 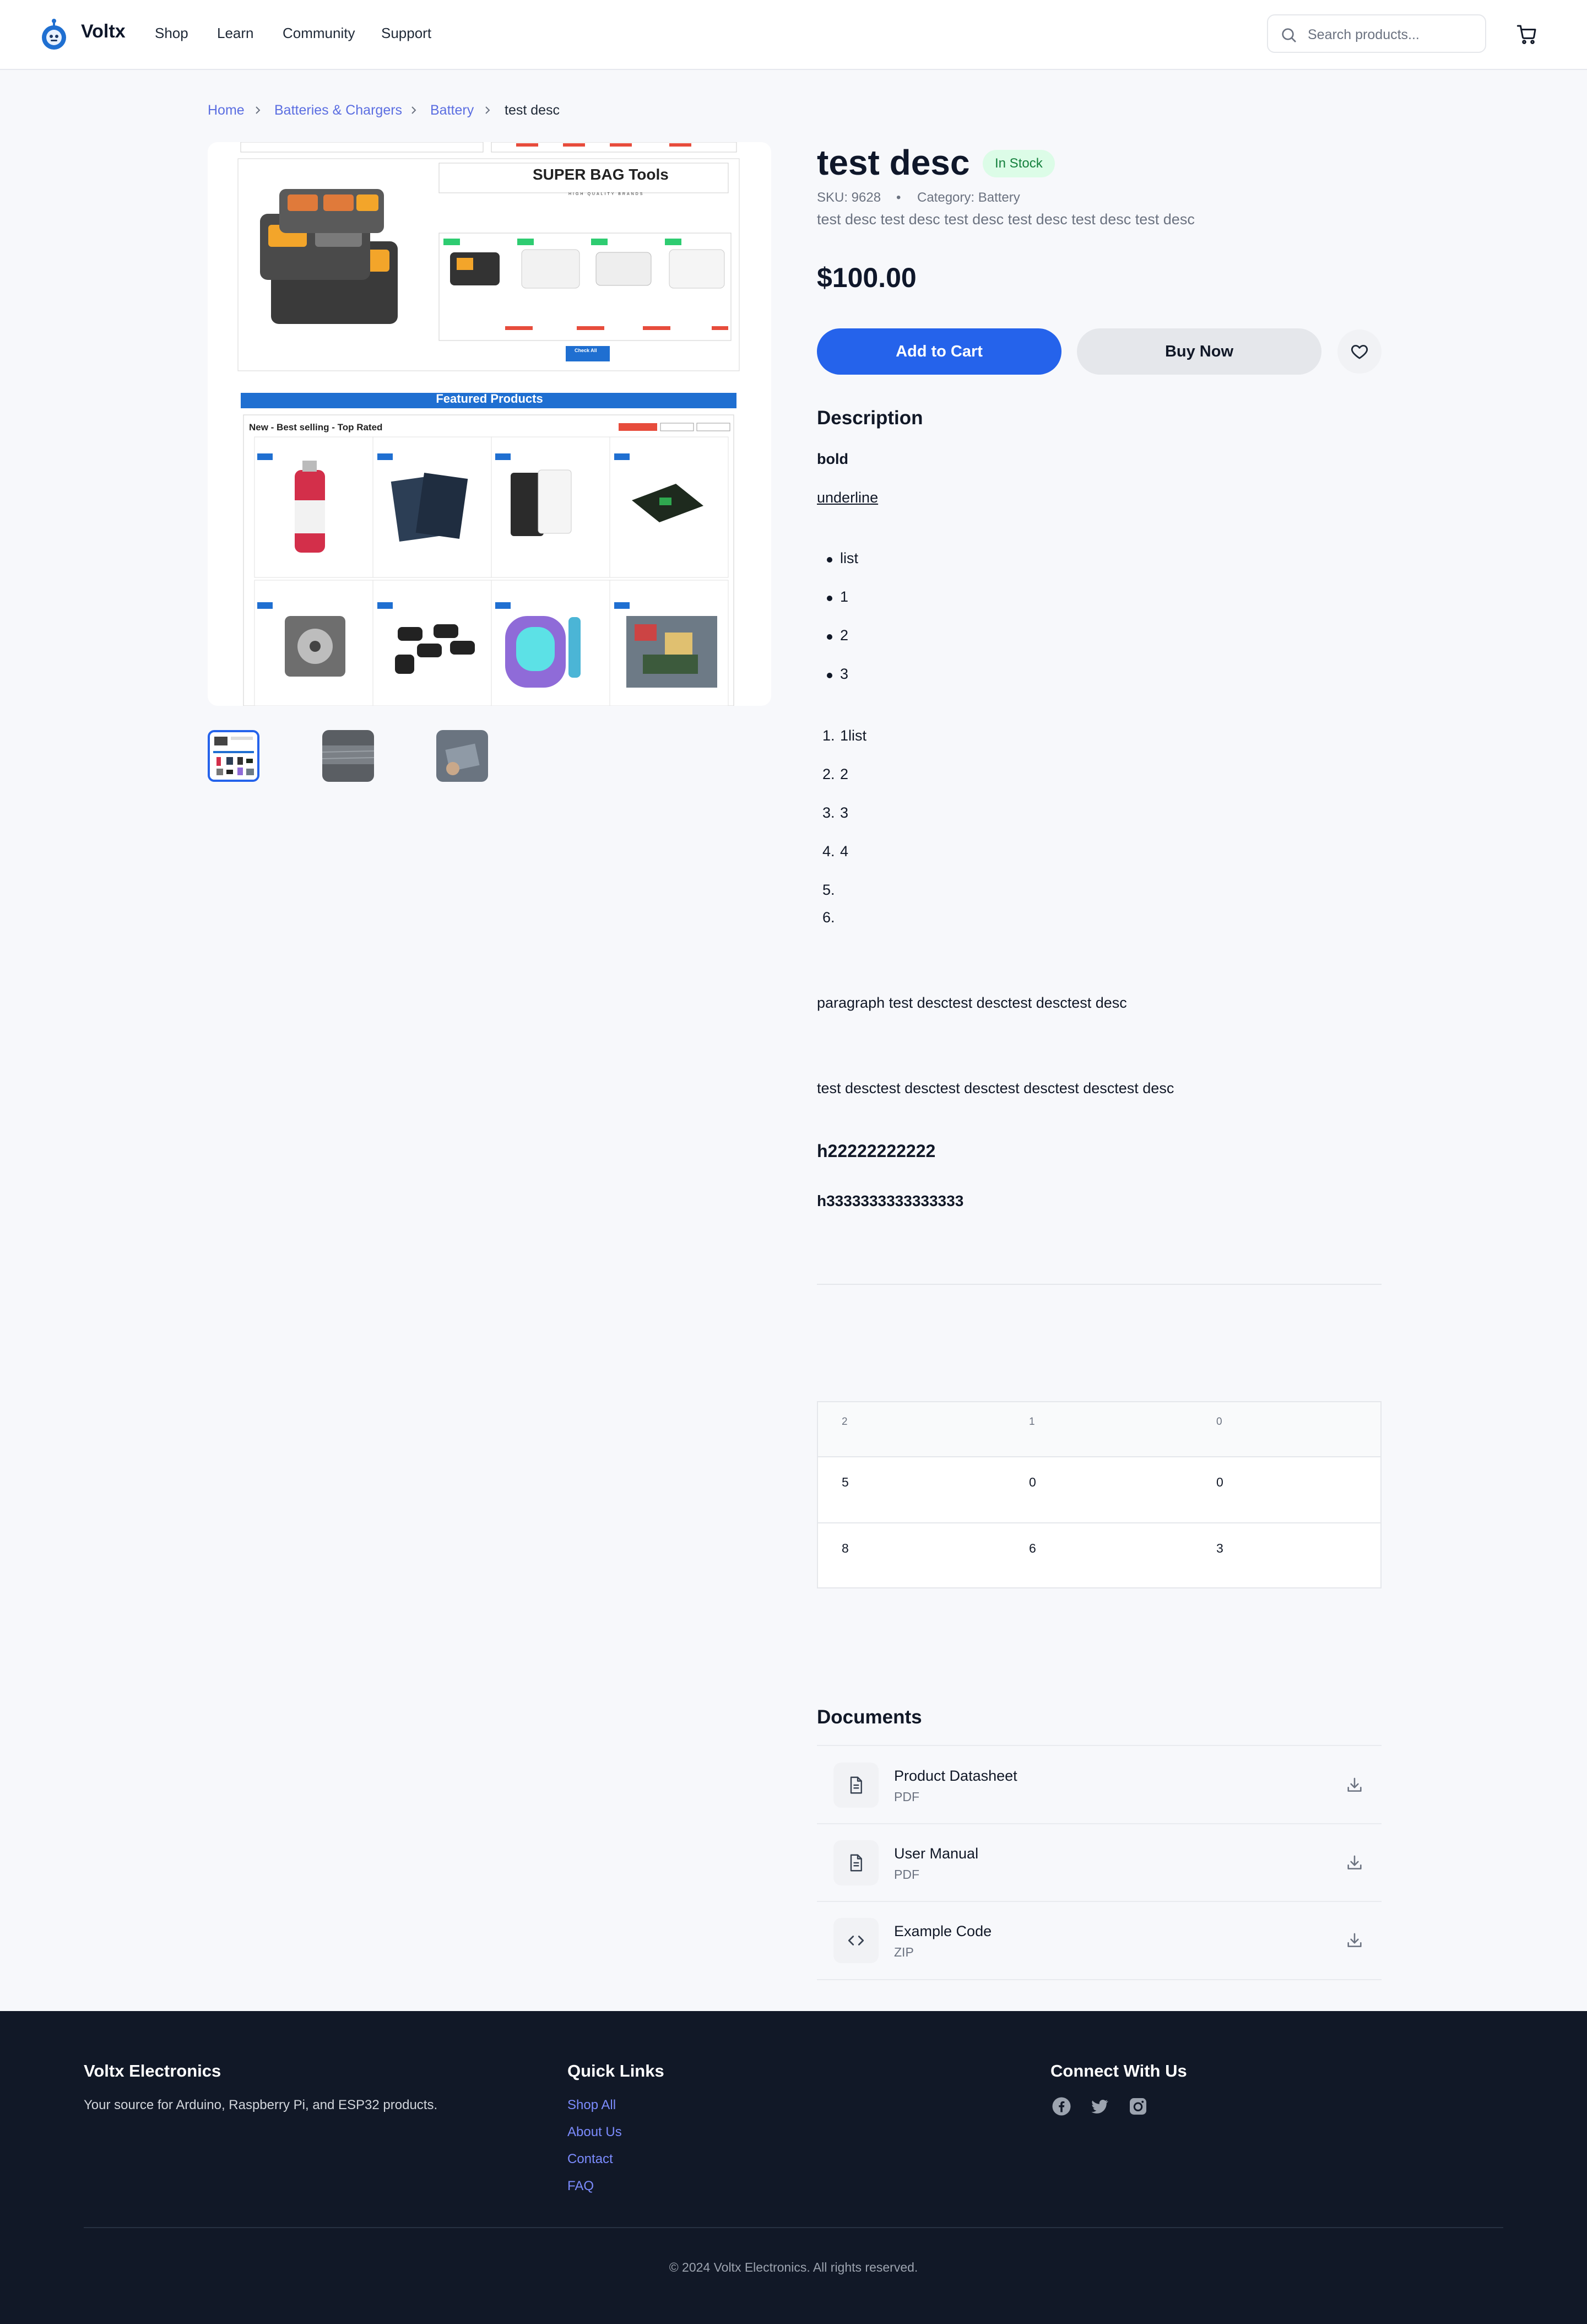 What do you see at coordinates (590, 2159) in the screenshot?
I see `footer-link-contact: Contact` at bounding box center [590, 2159].